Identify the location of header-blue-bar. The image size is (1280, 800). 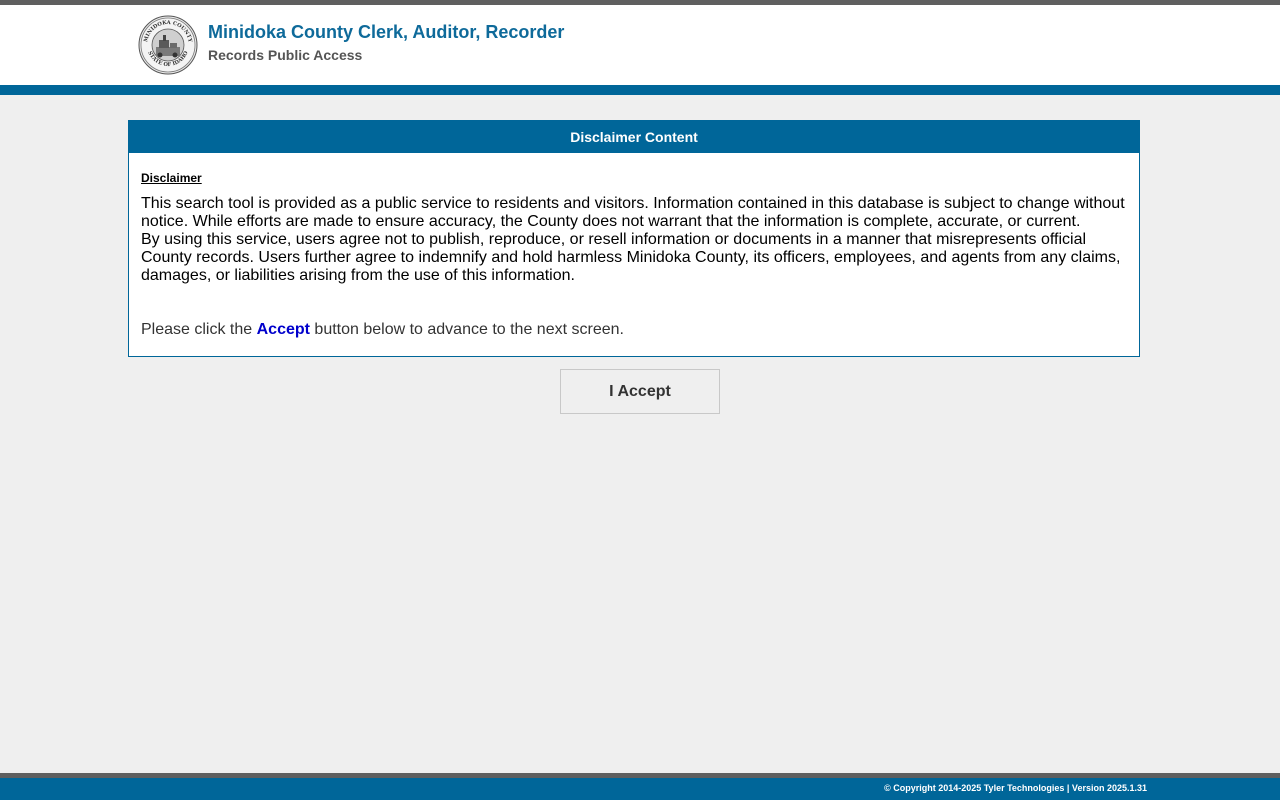
(640, 90).